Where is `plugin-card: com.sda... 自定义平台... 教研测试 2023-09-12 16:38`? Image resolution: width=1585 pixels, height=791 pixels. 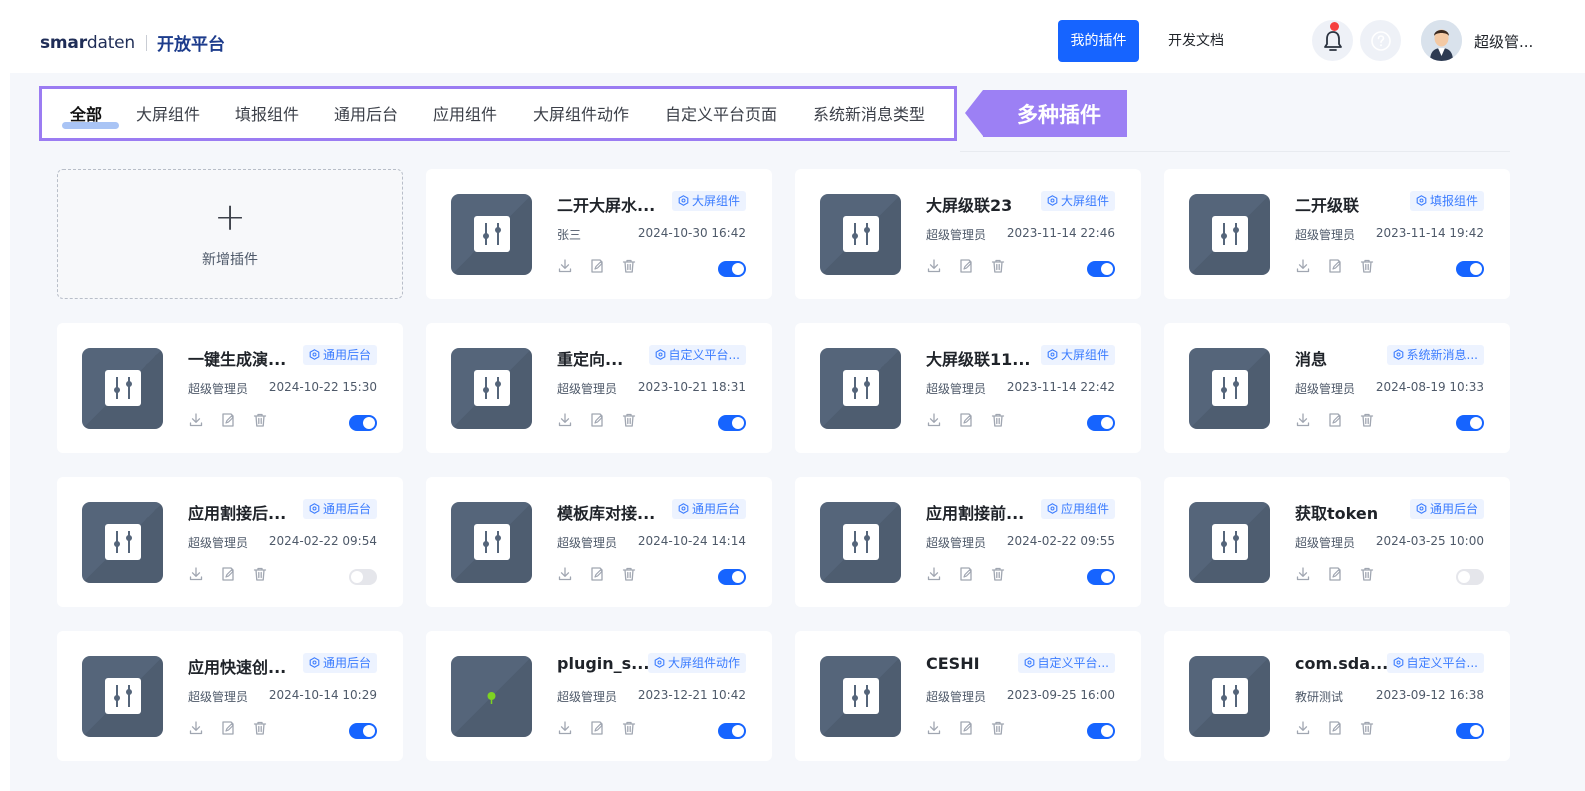
plugin-card: com.sda... 自定义平台... 教研测试 2023-09-12 16:38 is located at coordinates (1337, 696).